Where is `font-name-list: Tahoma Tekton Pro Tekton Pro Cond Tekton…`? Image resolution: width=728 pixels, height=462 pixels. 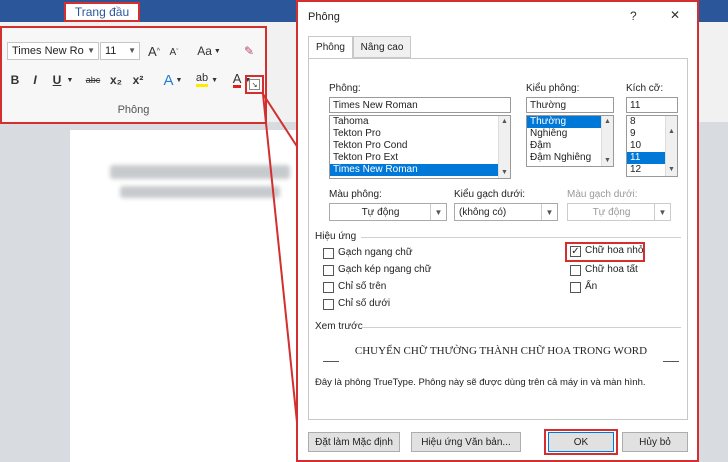
font-name-list: Tahoma Tekton Pro Tekton Pro Cond Tekton… is located at coordinates (420, 147).